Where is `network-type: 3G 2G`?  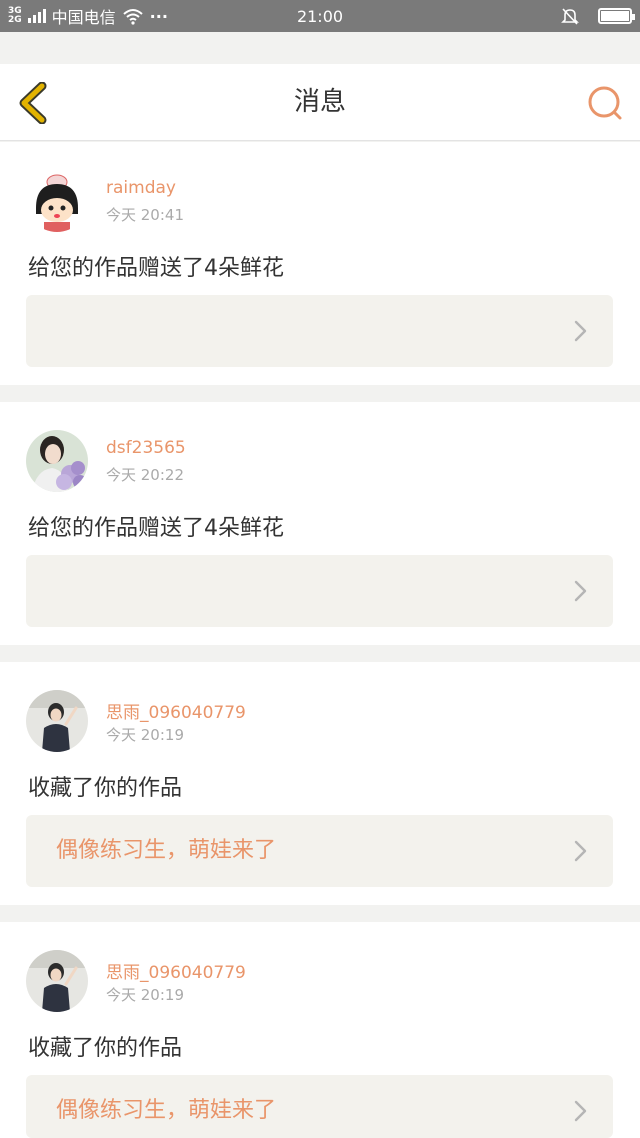
network-type: 3G 2G is located at coordinates (15, 16).